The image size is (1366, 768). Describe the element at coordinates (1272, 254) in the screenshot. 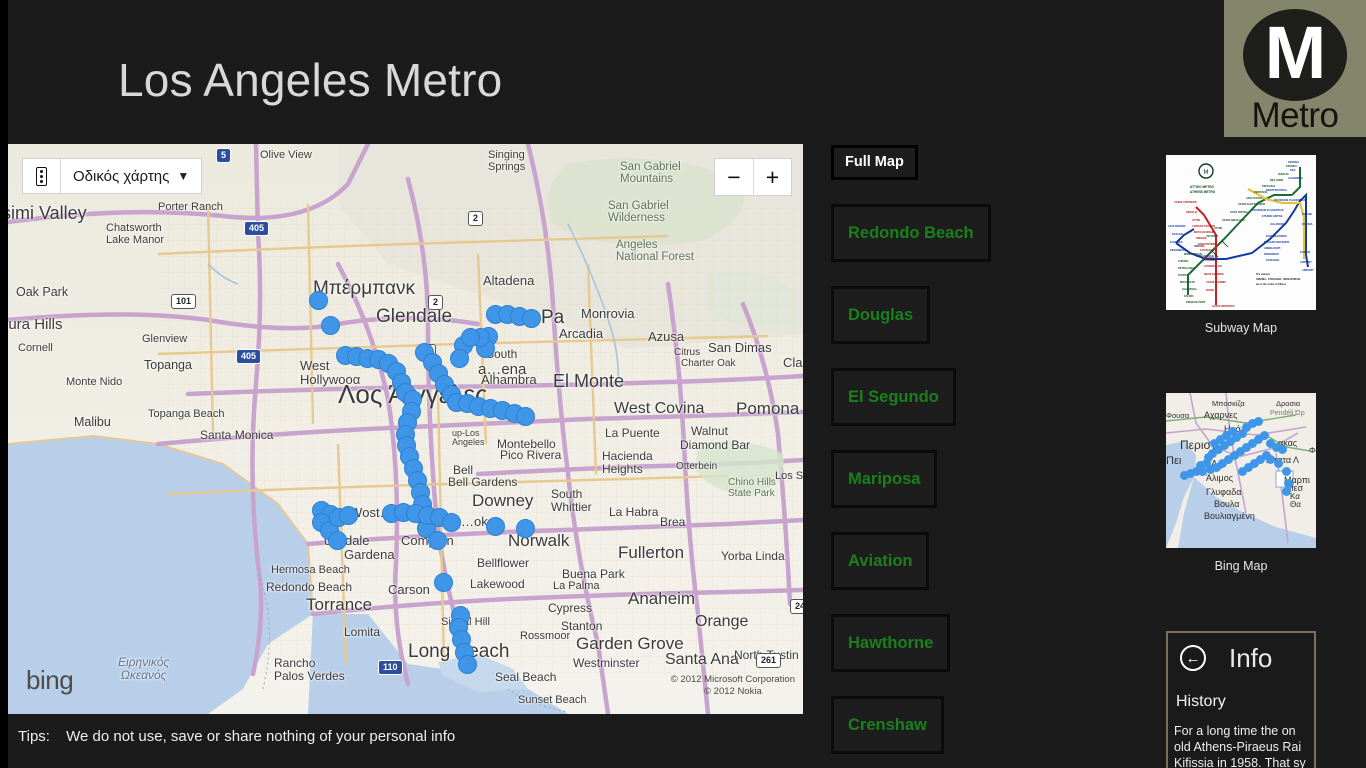

I see `subway-station-label: PANORMOU` at that location.